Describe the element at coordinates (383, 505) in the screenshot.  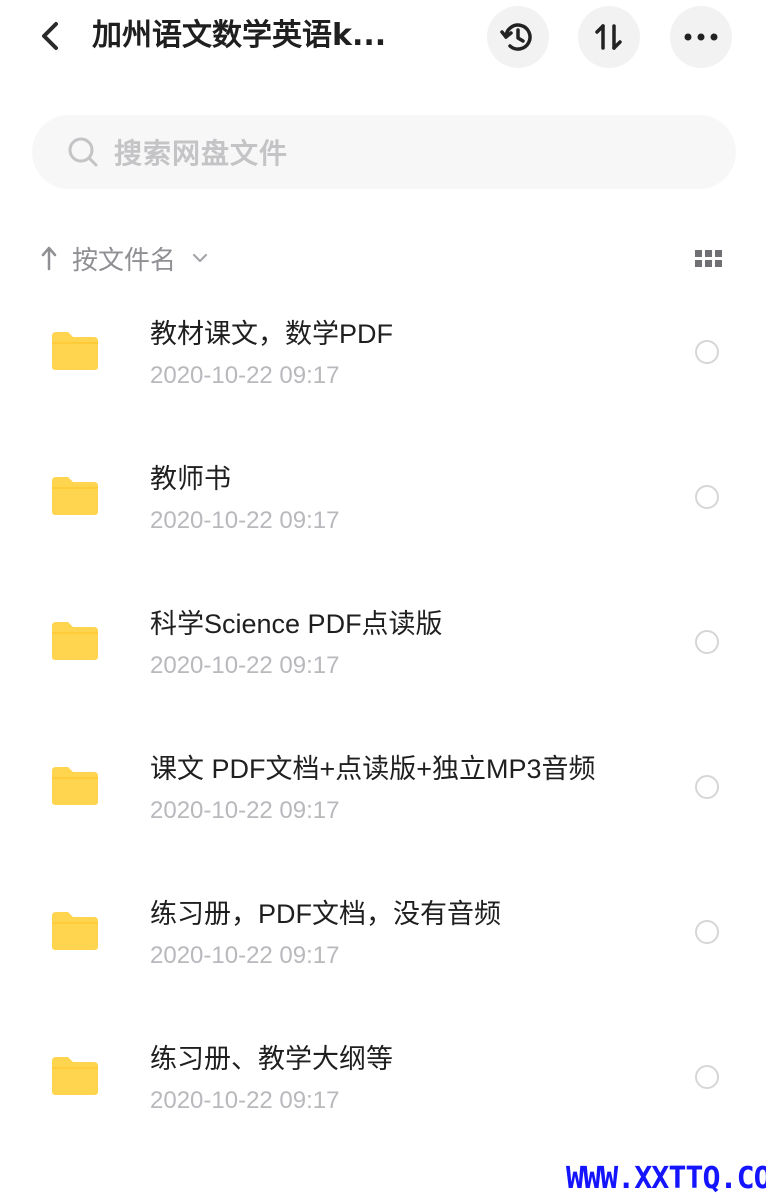
I see `list-item: 教师书 2020-10-22 09:17` at that location.